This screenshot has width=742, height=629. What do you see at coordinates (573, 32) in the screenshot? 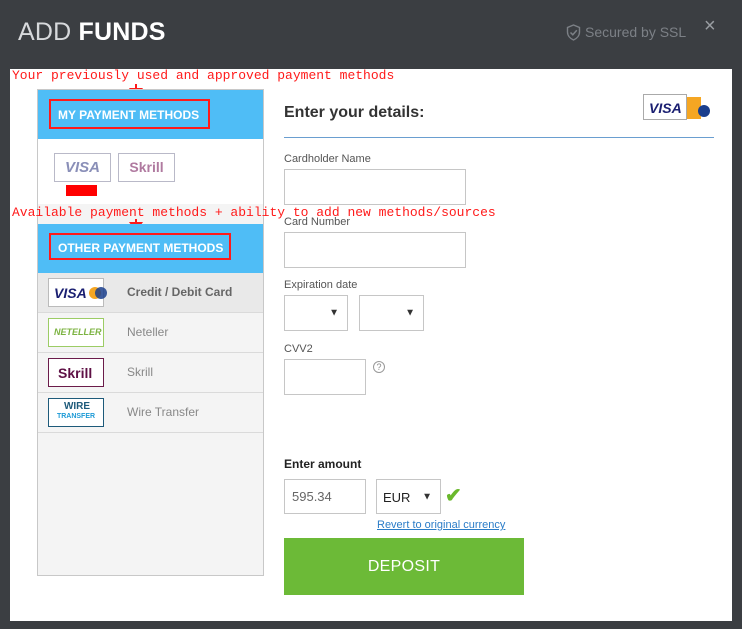
I see `shield-check-icon` at bounding box center [573, 32].